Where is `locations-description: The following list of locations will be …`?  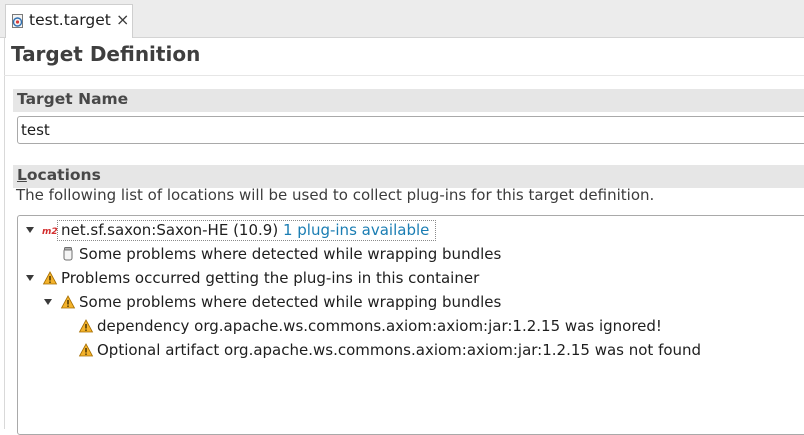 locations-description: The following list of locations will be … is located at coordinates (335, 195).